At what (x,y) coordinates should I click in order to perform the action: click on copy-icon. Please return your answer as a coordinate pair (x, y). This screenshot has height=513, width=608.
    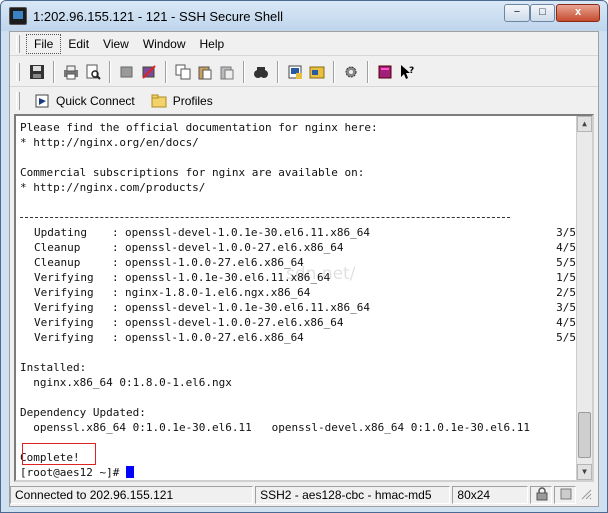
    Looking at the image, I should click on (183, 72).